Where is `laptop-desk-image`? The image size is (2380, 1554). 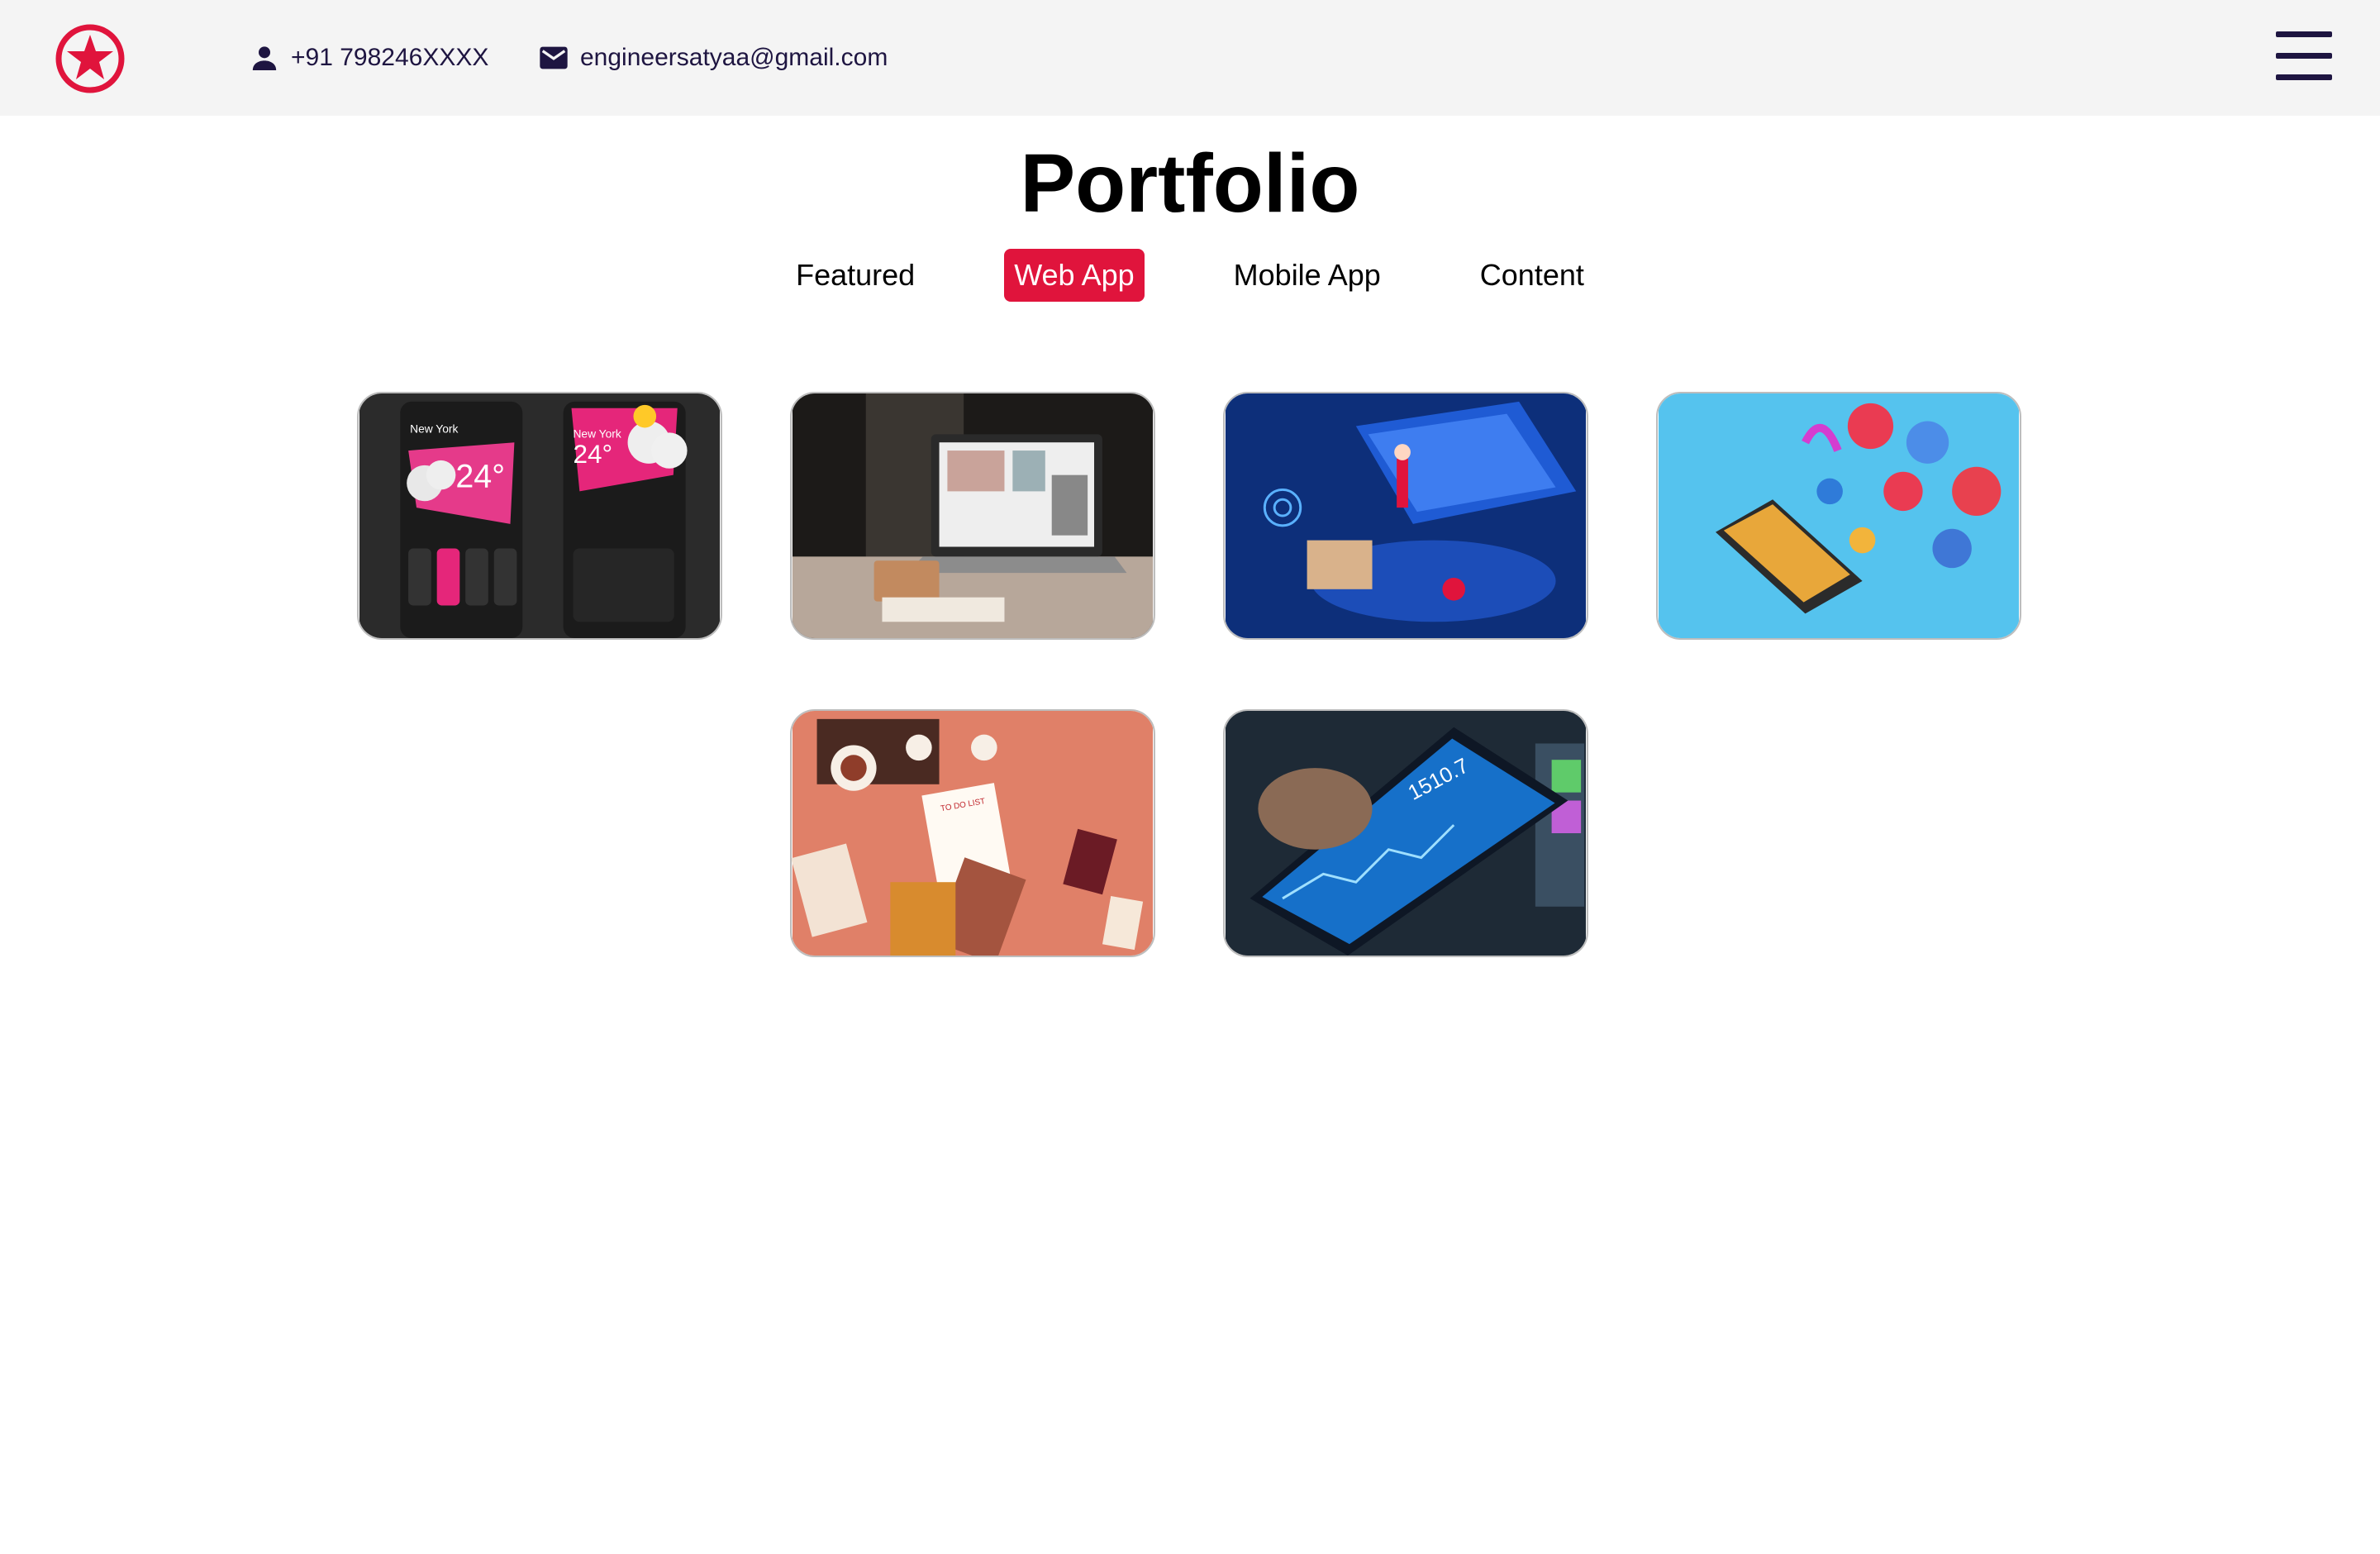 laptop-desk-image is located at coordinates (973, 515).